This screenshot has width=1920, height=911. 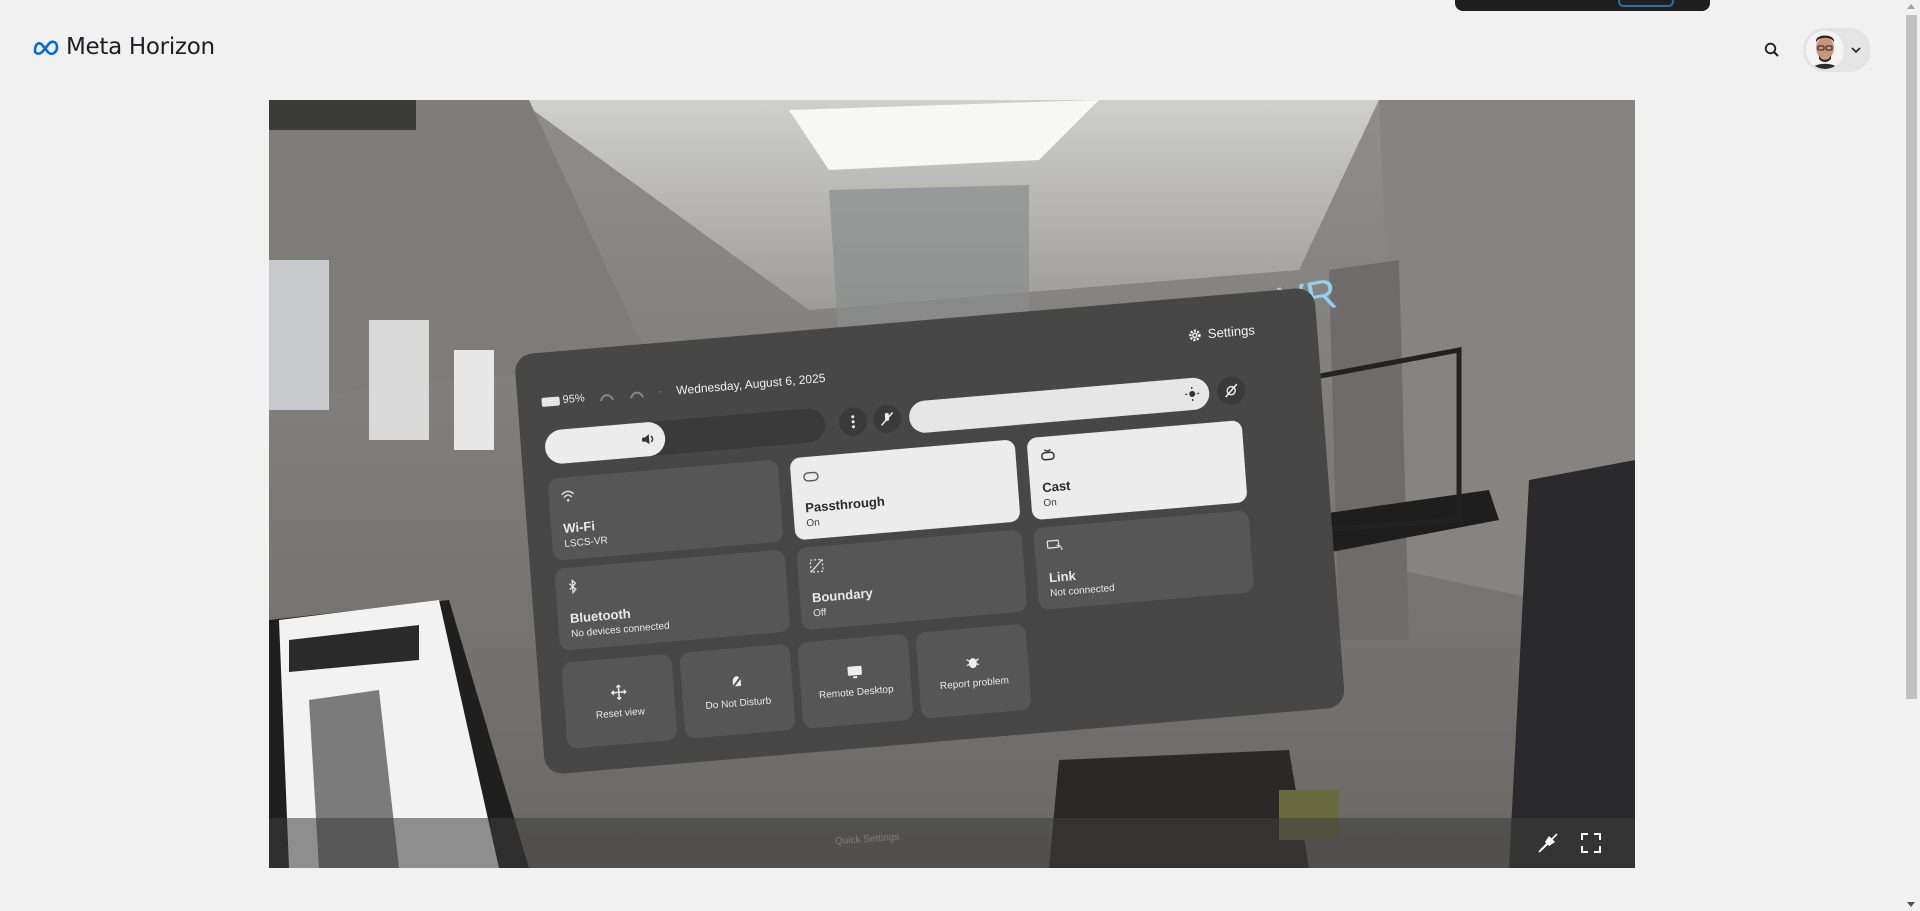 I want to click on fullscreen-button, so click(x=1591, y=843).